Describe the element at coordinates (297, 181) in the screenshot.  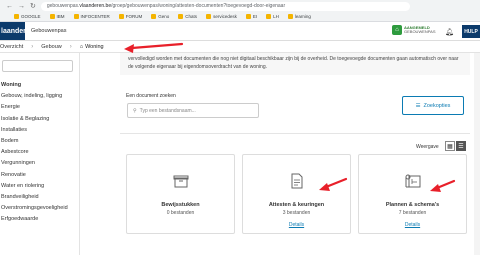
I see `document-icon` at that location.